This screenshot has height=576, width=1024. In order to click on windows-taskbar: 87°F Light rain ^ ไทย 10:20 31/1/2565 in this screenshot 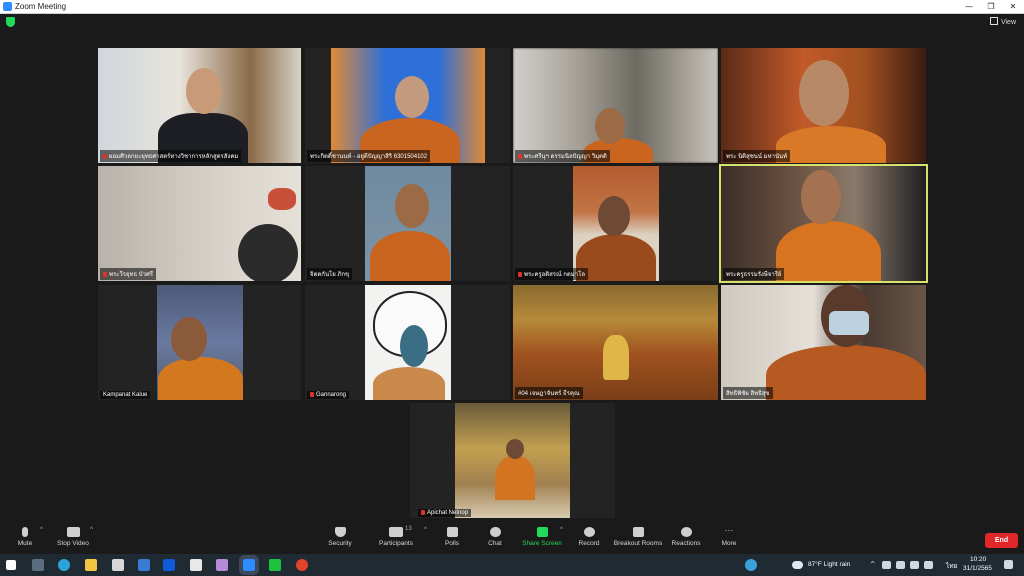, I will do `click(512, 565)`.